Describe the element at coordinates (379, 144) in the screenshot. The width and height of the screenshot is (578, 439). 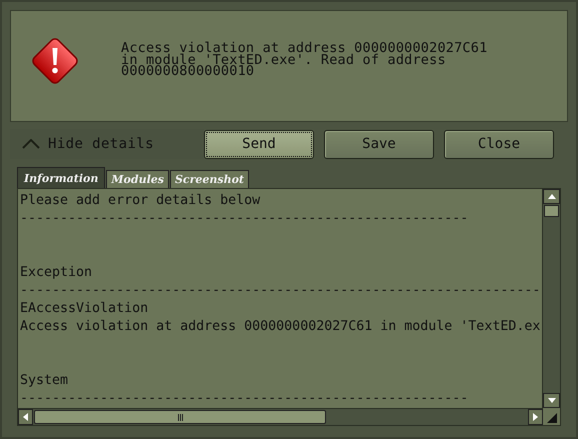
I see `save-button: Save` at that location.